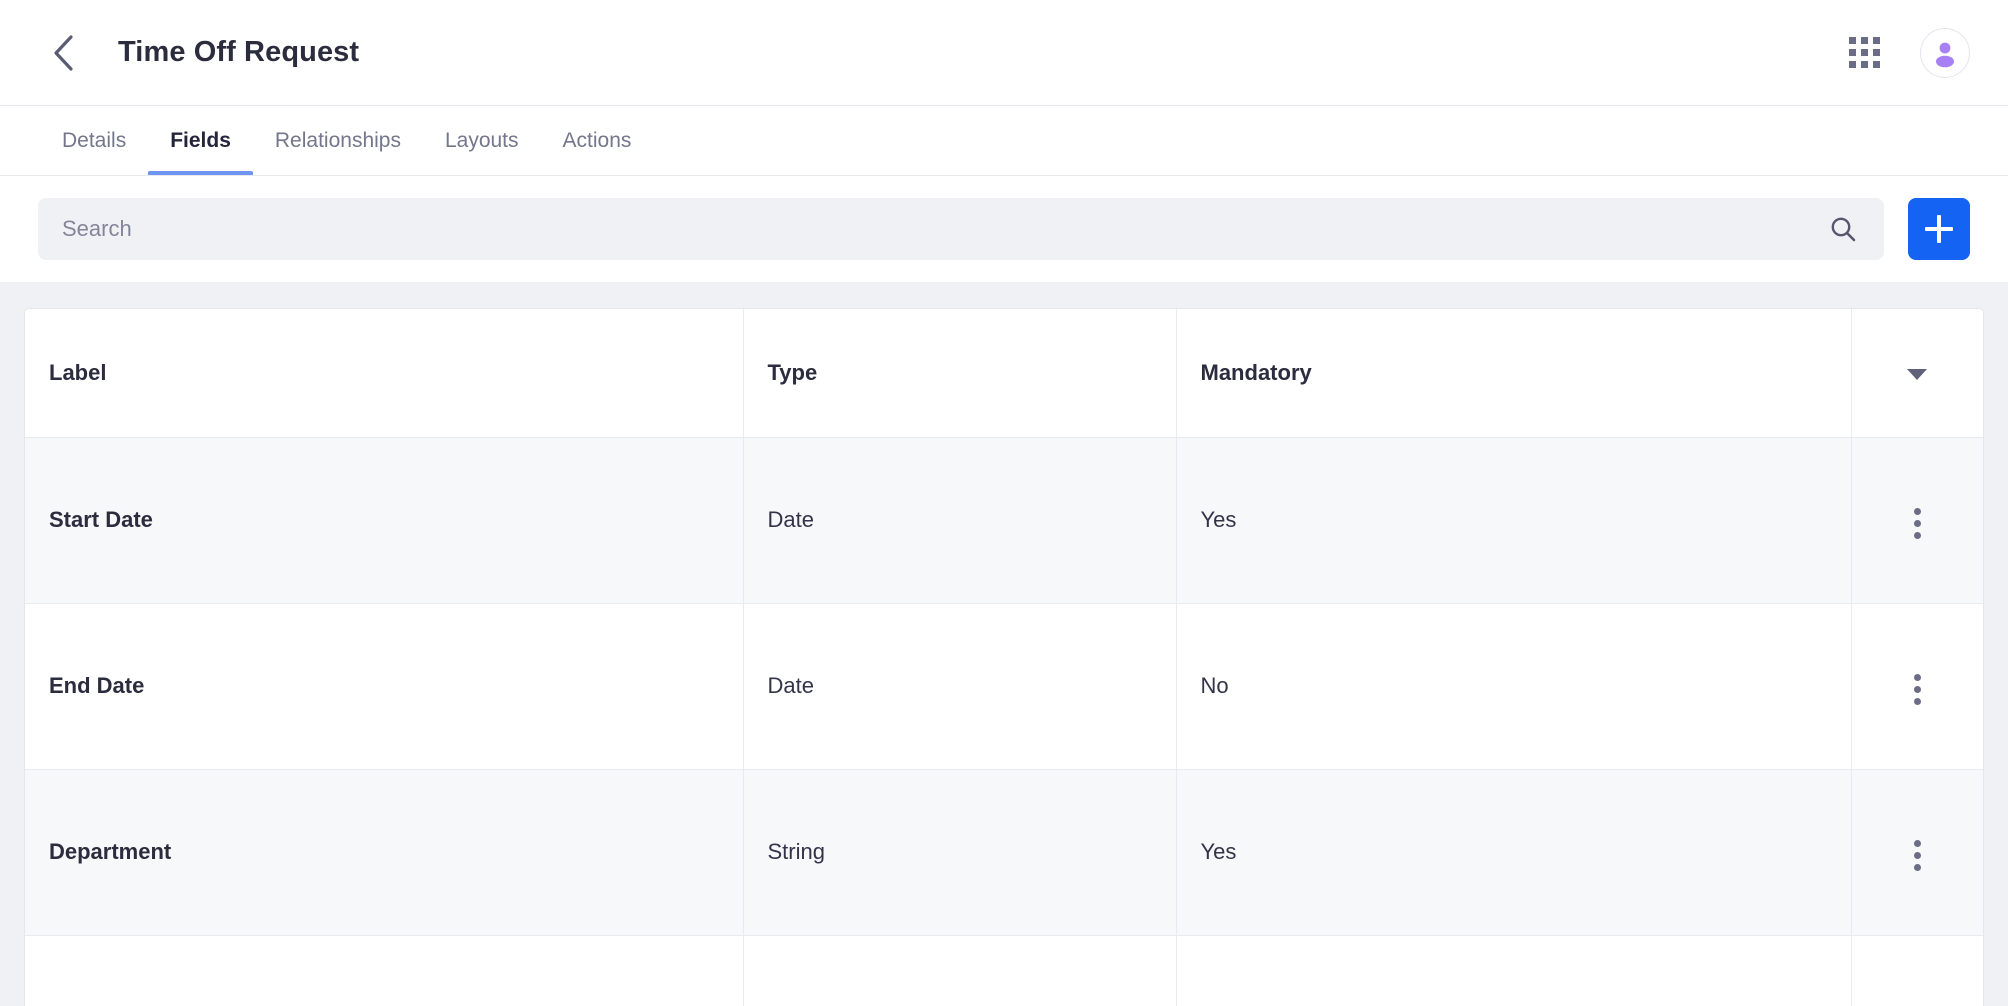 The width and height of the screenshot is (2008, 1006). I want to click on search-icon, so click(1843, 229).